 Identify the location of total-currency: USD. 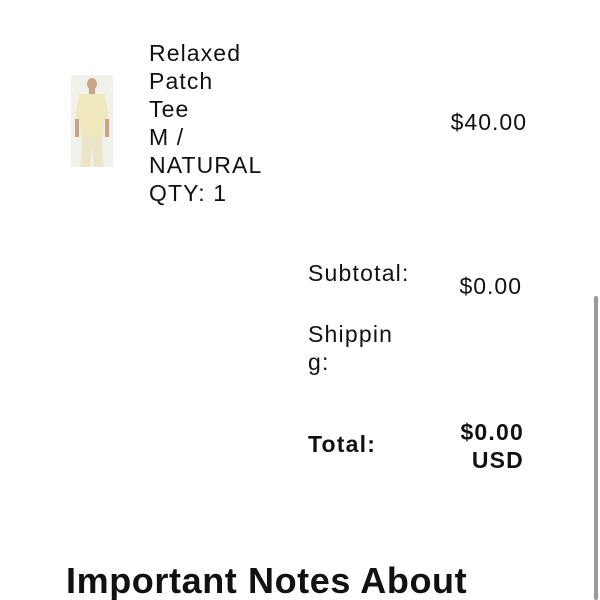
(497, 460).